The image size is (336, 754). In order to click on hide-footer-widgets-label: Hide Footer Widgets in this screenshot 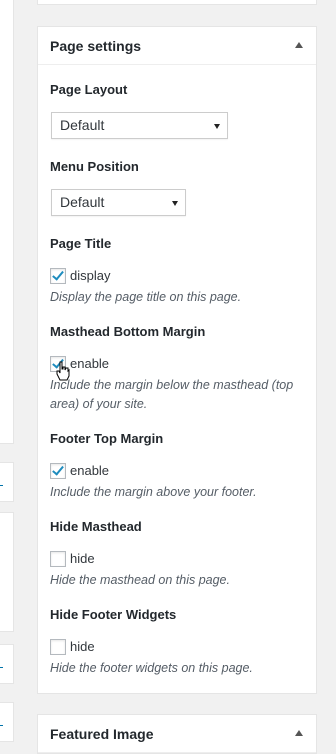, I will do `click(113, 614)`.